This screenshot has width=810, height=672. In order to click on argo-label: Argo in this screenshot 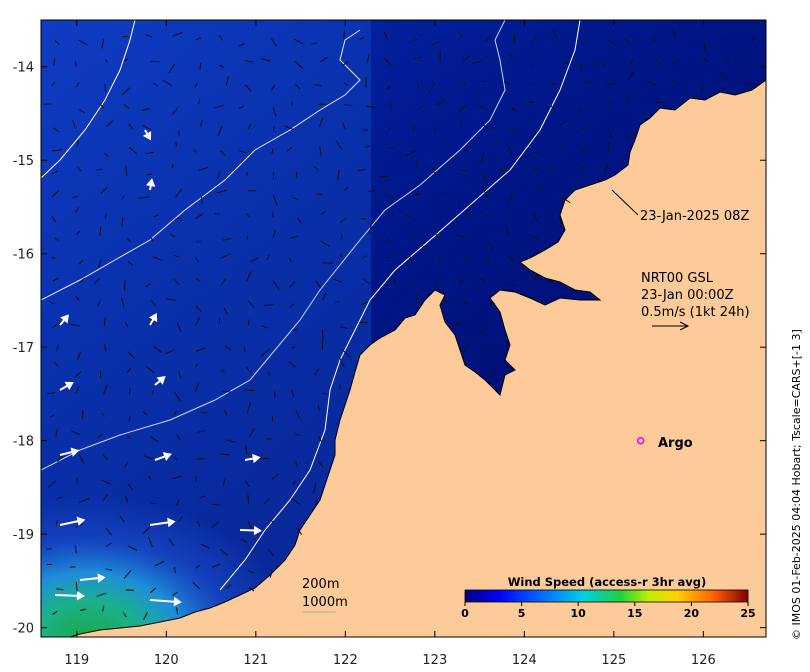, I will do `click(675, 443)`.